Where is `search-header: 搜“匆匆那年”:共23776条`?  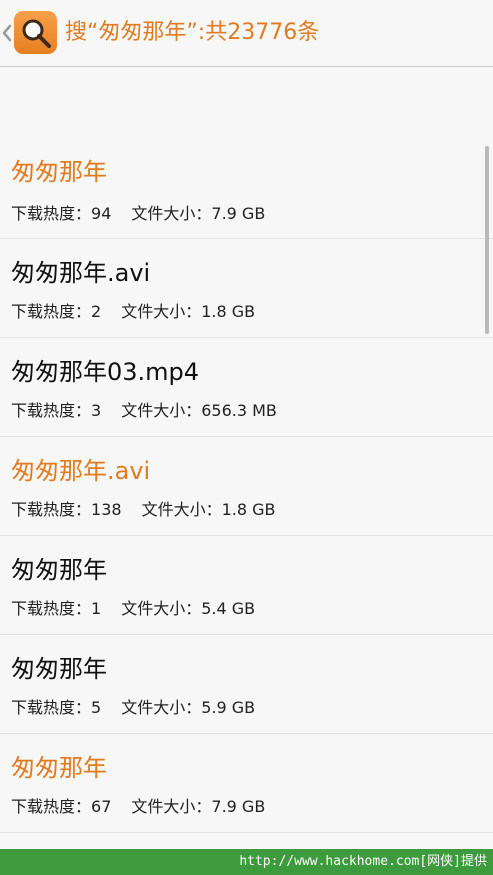 search-header: 搜“匆匆那年”:共23776条 is located at coordinates (246, 33).